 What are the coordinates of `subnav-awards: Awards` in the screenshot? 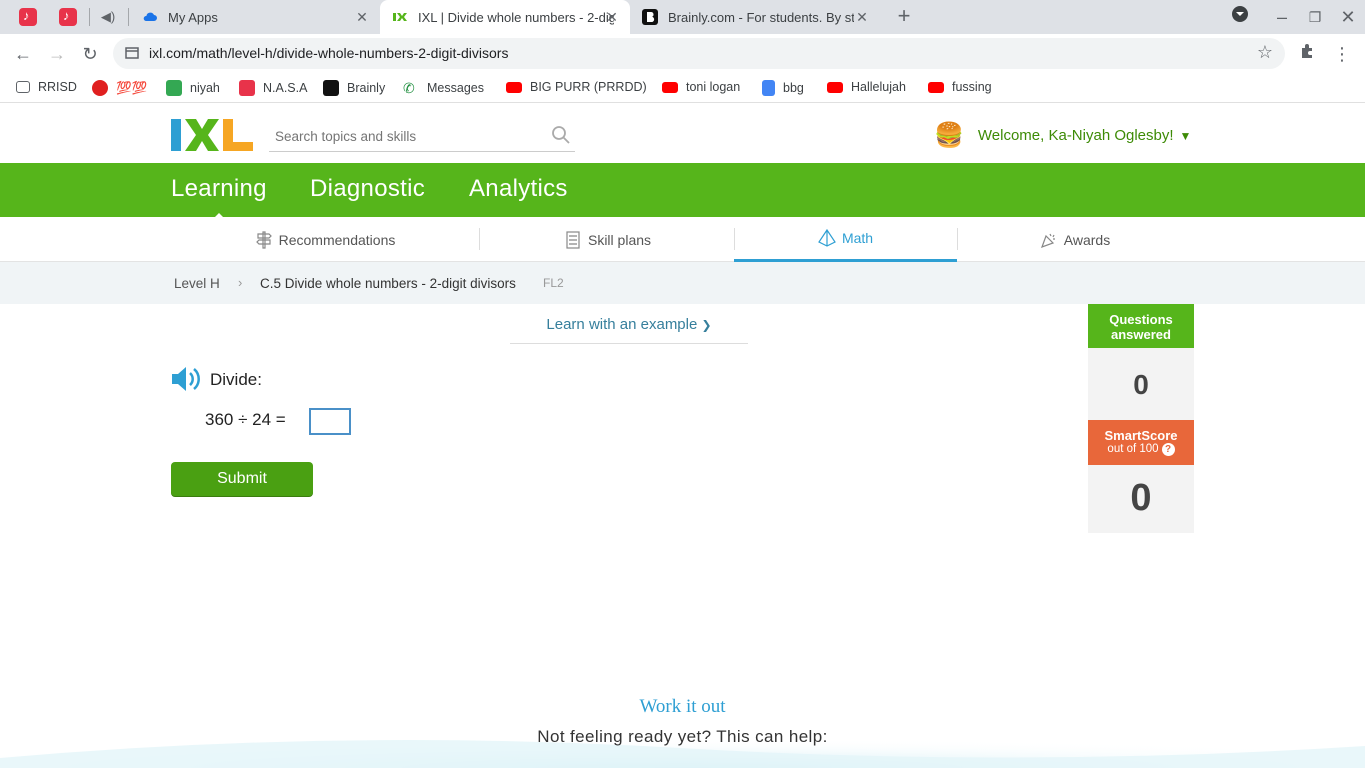 It's located at (1075, 239).